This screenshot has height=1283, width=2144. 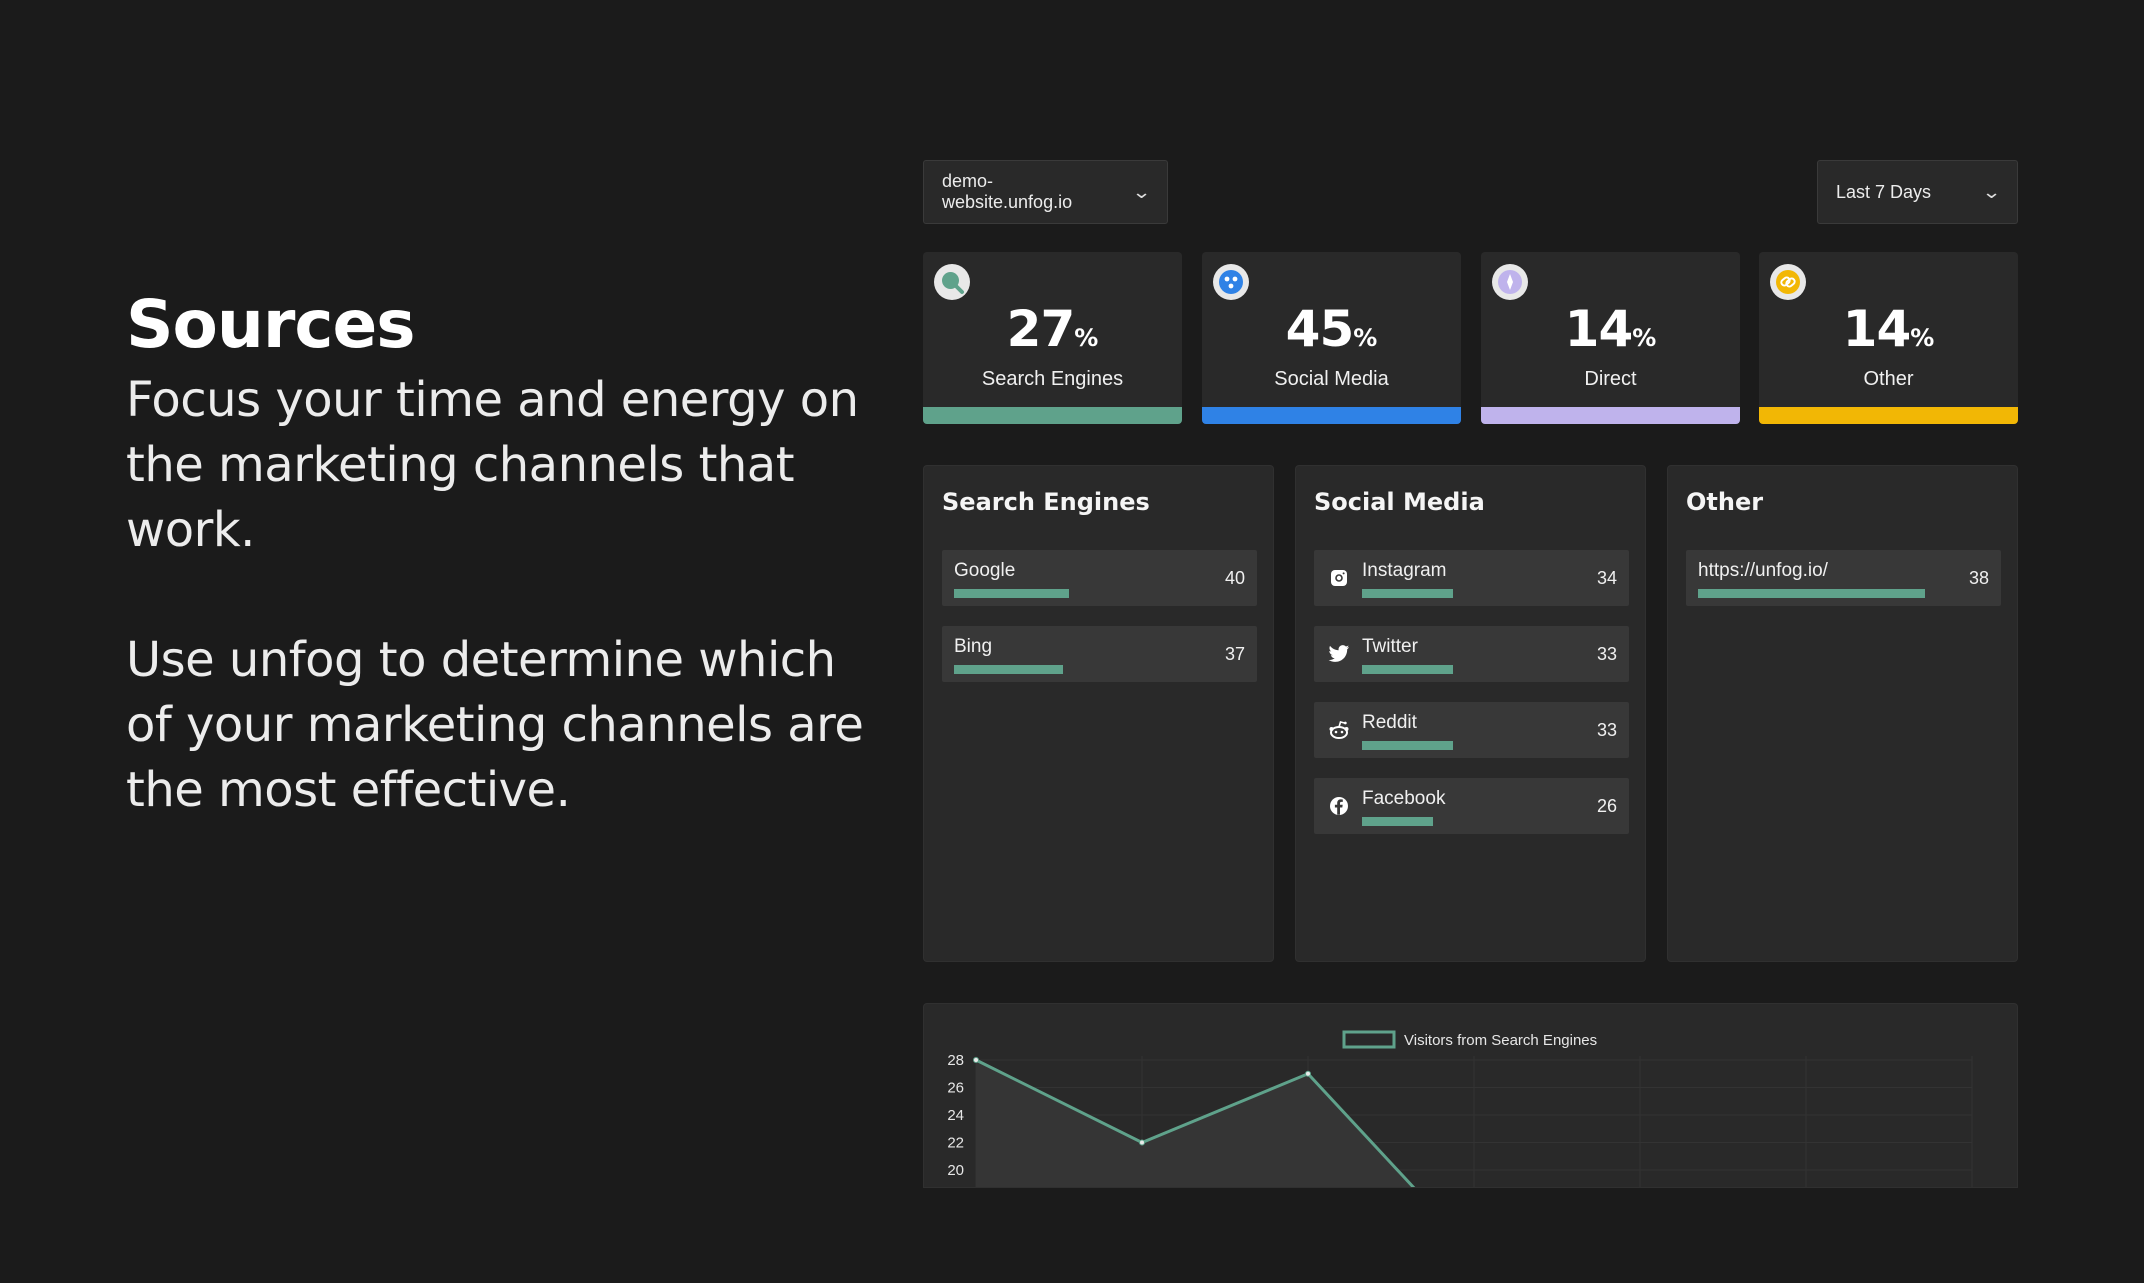 What do you see at coordinates (1978, 578) in the screenshot?
I see `source-count: 38` at bounding box center [1978, 578].